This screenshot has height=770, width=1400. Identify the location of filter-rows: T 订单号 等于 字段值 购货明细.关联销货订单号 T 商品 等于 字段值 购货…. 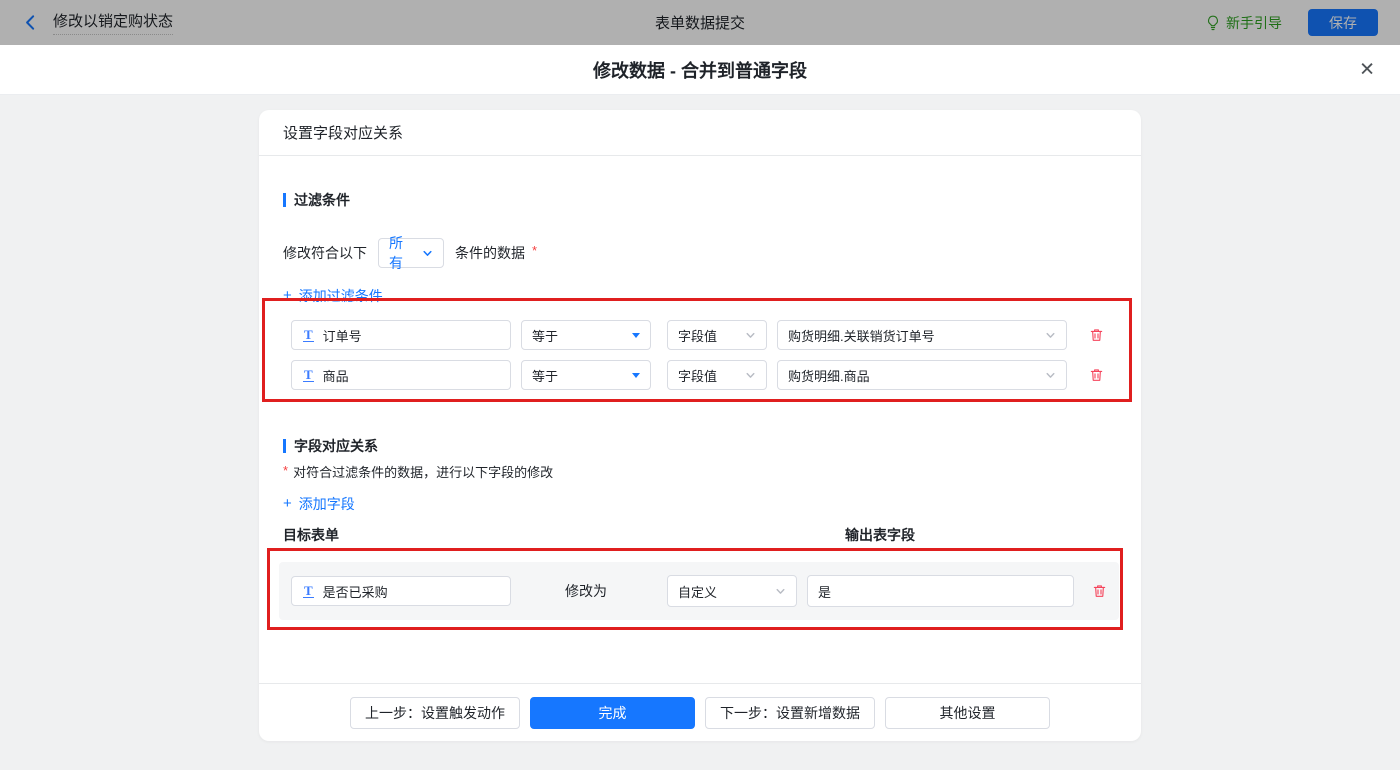
(700, 355).